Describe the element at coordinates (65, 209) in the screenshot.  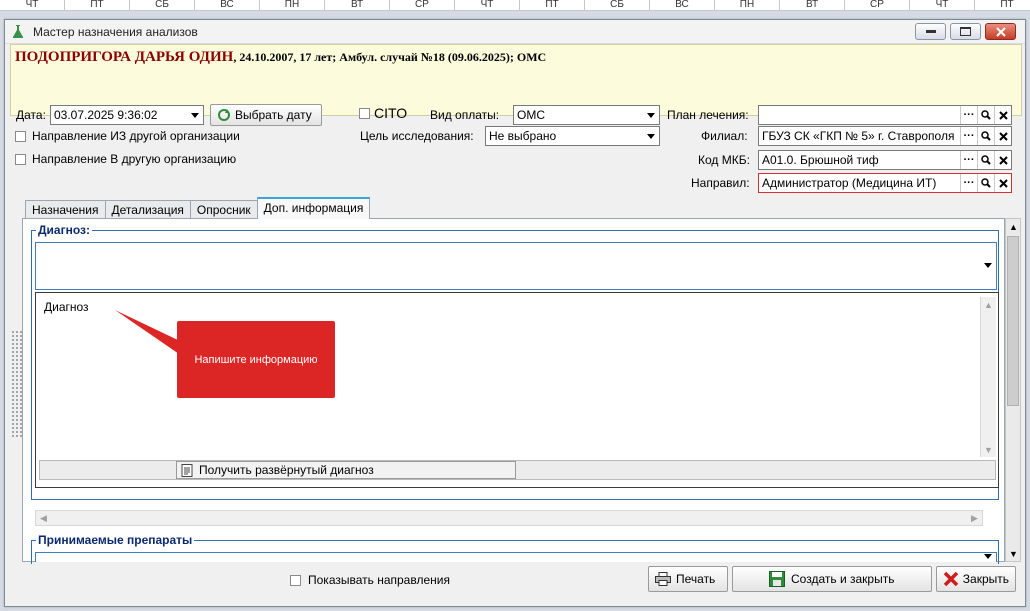
I see `tab-assignments: Назначения` at that location.